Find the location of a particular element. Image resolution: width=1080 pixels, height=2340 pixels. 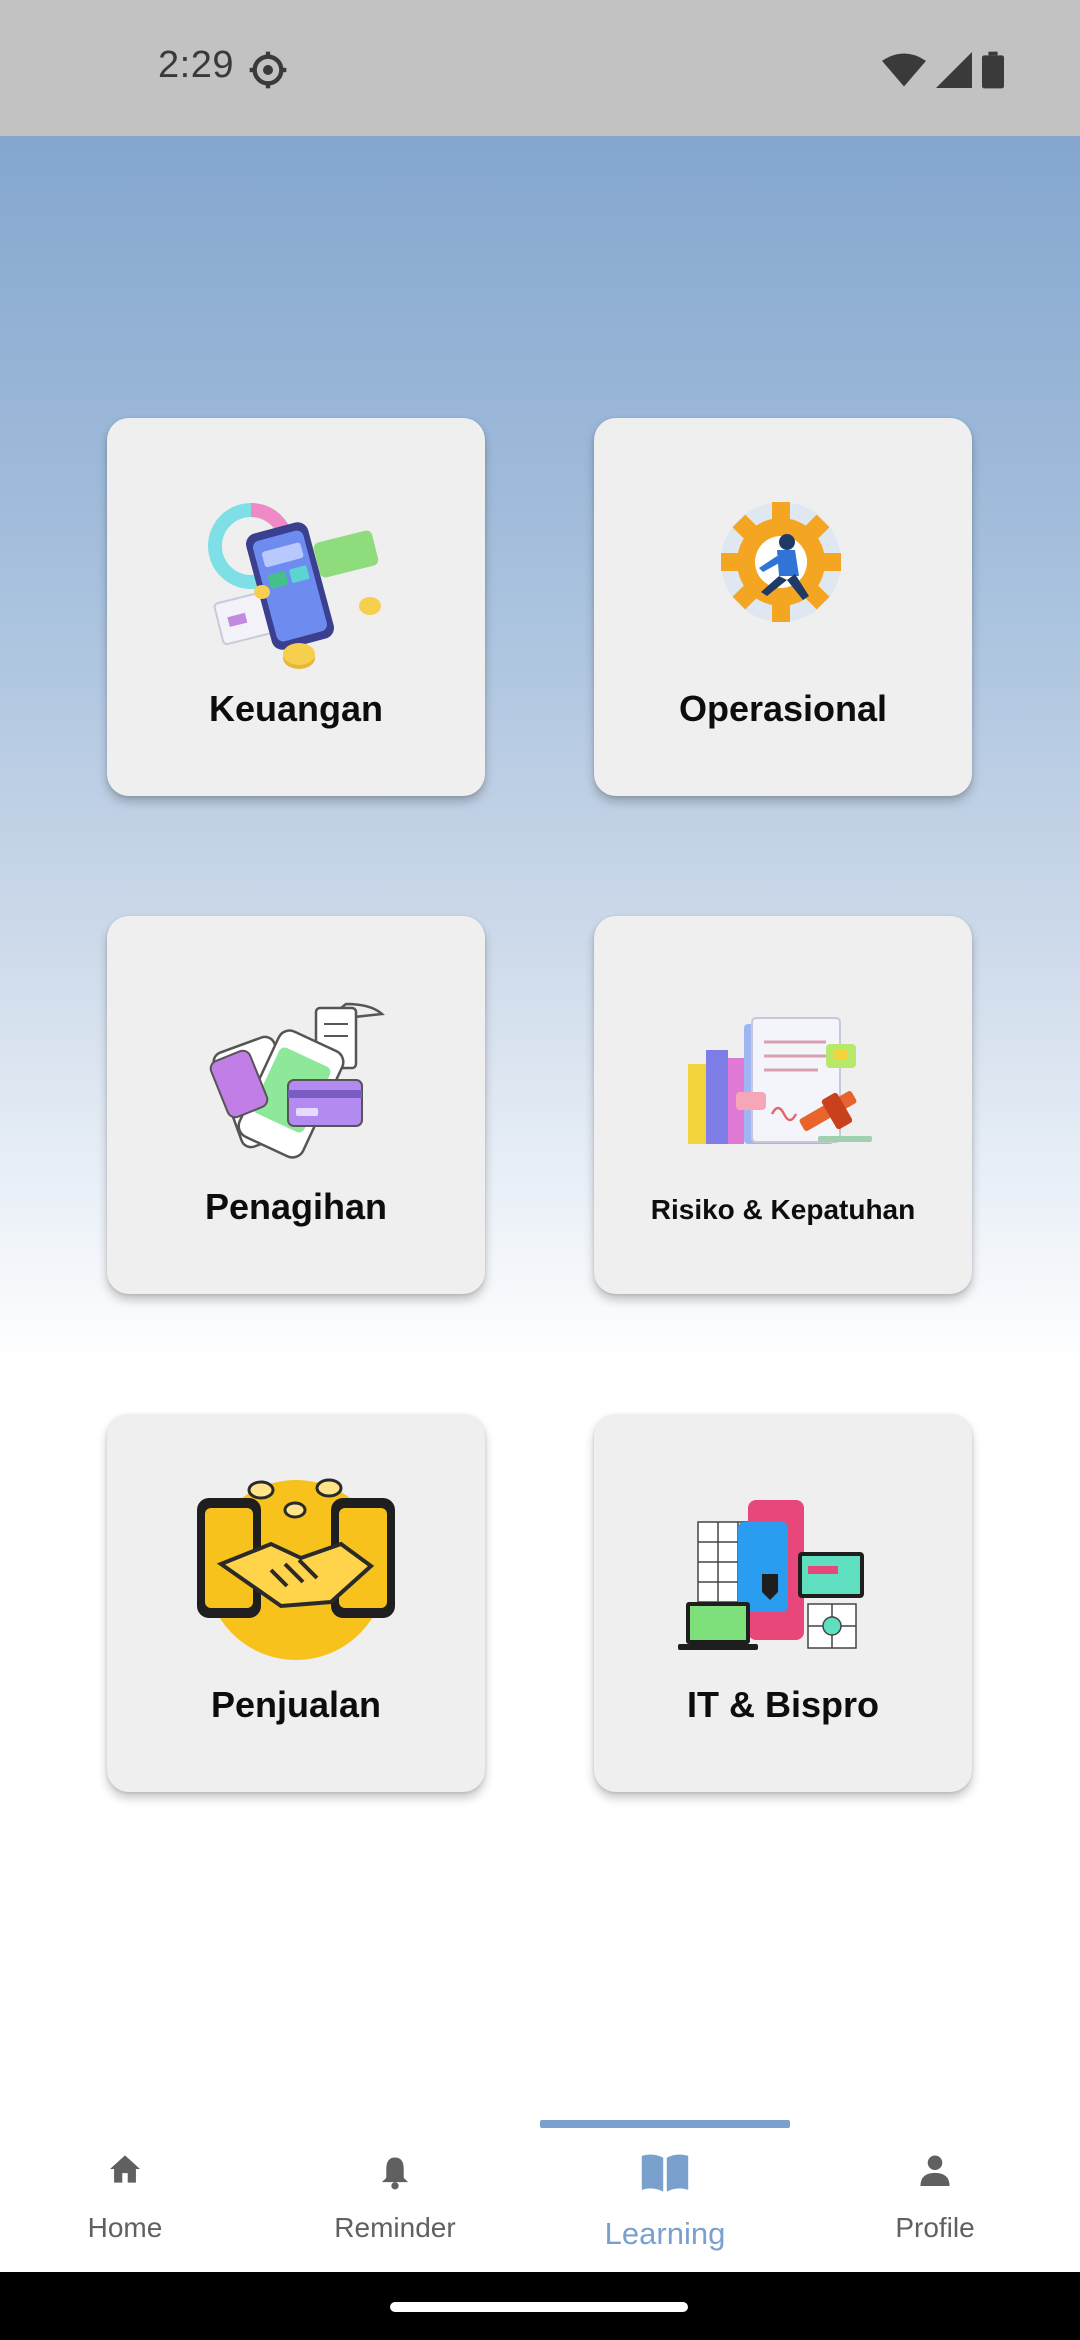

battery-icon is located at coordinates (993, 70).